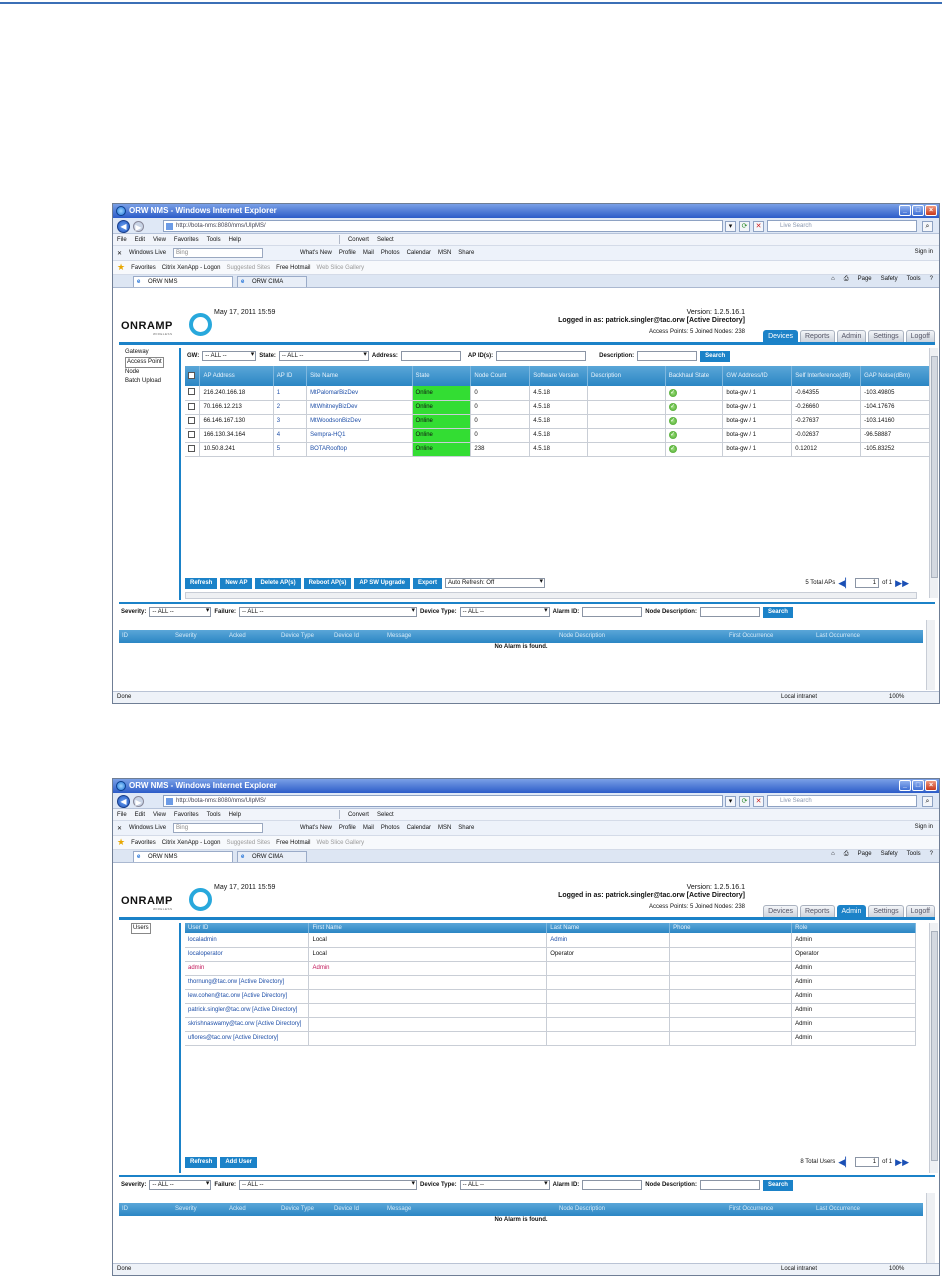 This screenshot has width=942, height=1277. I want to click on col-backhaul-state: Backhaul State, so click(694, 376).